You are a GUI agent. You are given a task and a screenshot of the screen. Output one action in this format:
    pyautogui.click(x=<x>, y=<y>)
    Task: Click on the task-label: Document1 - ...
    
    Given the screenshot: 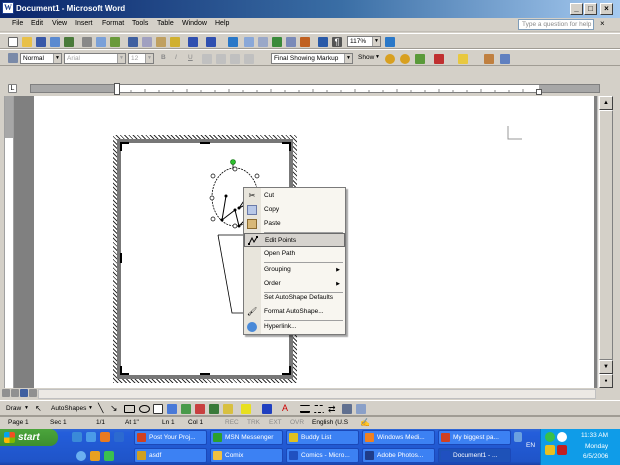 What is the action you would take?
    pyautogui.click(x=475, y=455)
    